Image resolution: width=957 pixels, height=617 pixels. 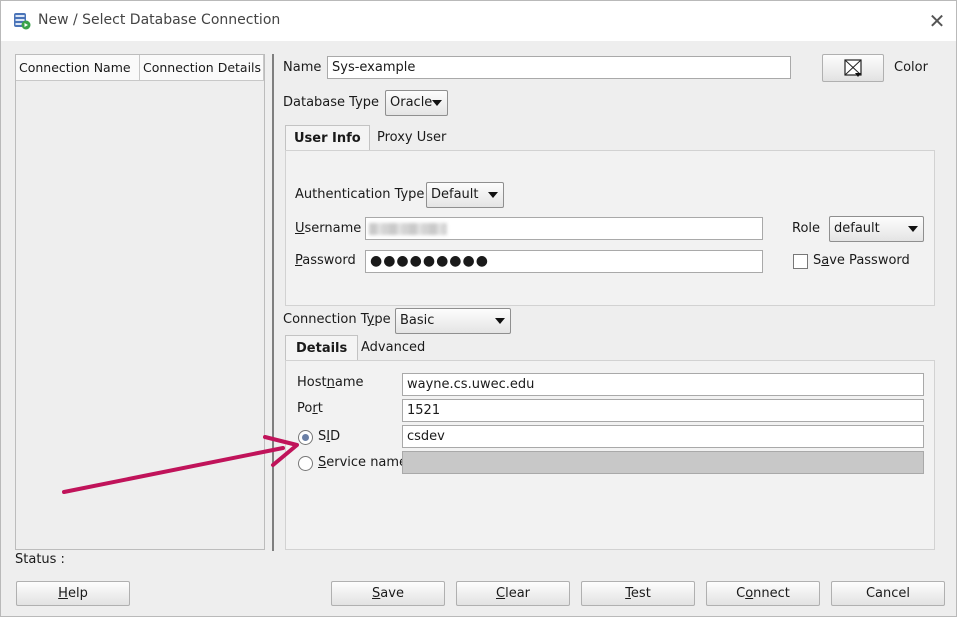 What do you see at coordinates (663, 410) in the screenshot?
I see `port-field: 1521` at bounding box center [663, 410].